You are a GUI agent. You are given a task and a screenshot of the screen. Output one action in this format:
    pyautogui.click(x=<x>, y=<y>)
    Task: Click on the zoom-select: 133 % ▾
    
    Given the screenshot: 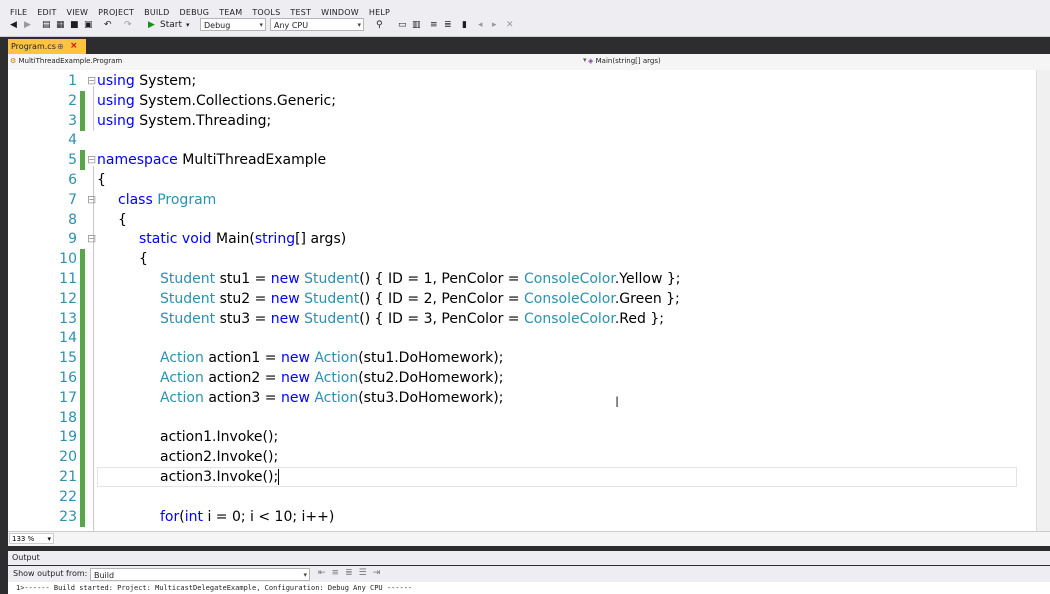 What is the action you would take?
    pyautogui.click(x=31, y=538)
    